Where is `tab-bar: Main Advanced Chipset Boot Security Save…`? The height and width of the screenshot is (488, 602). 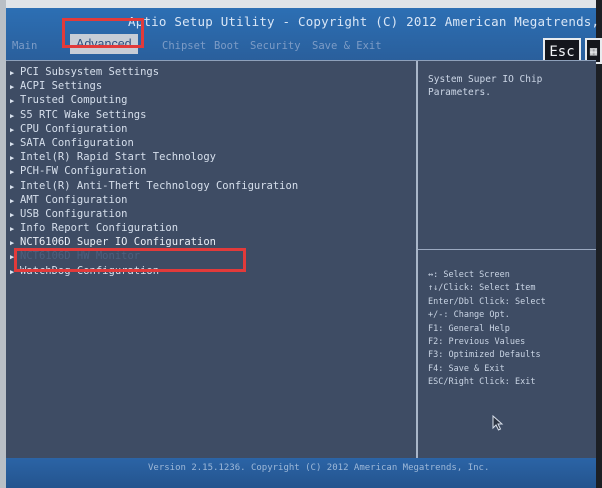 tab-bar: Main Advanced Chipset Boot Security Save… is located at coordinates (216, 45).